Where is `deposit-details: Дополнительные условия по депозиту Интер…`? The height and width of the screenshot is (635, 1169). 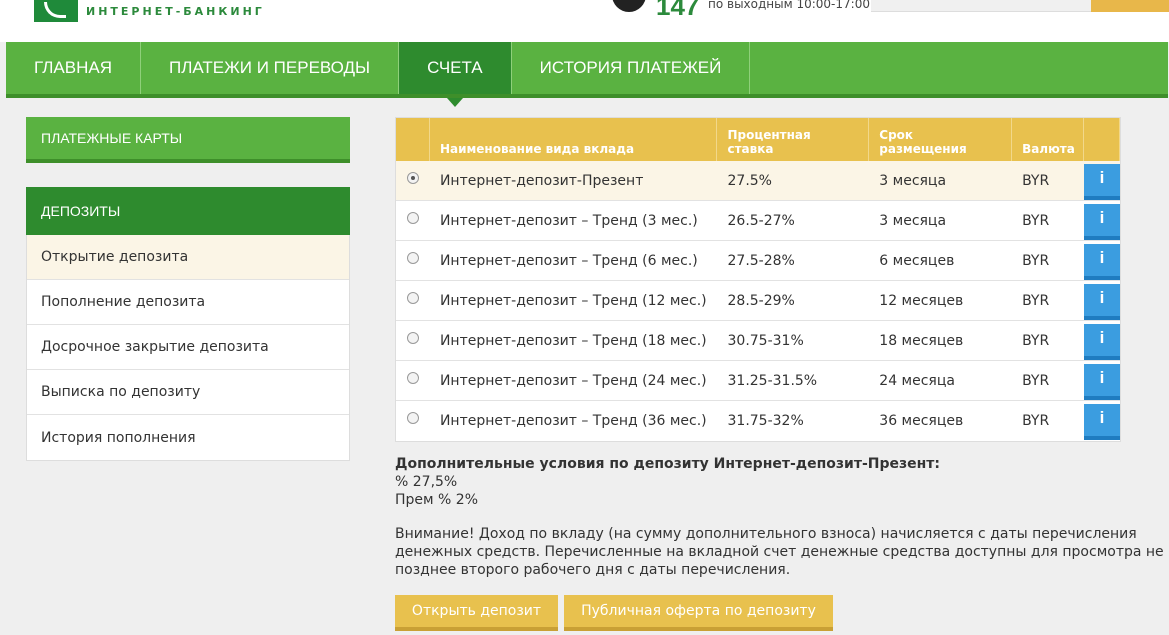
deposit-details: Дополнительные условия по депозиту Интер… is located at coordinates (780, 517).